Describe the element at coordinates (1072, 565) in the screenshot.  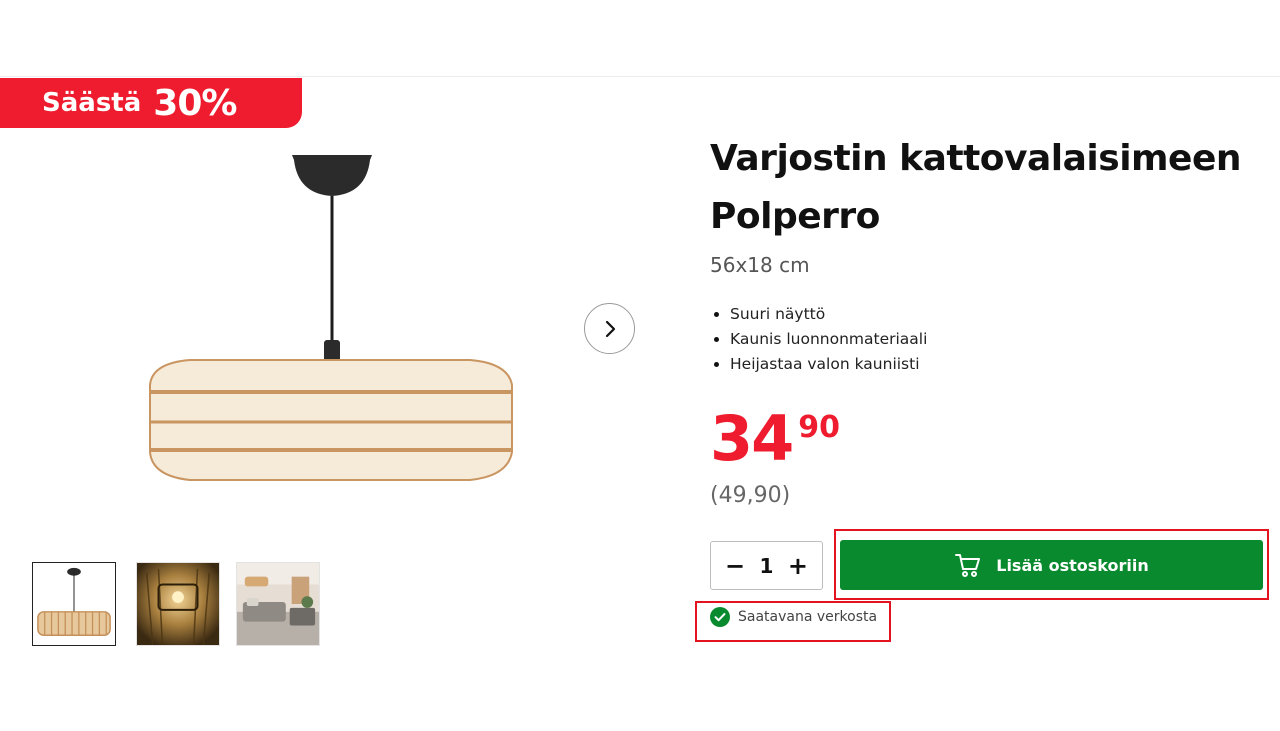
I see `add-to-cart-label: Lisää ostoskoriin` at that location.